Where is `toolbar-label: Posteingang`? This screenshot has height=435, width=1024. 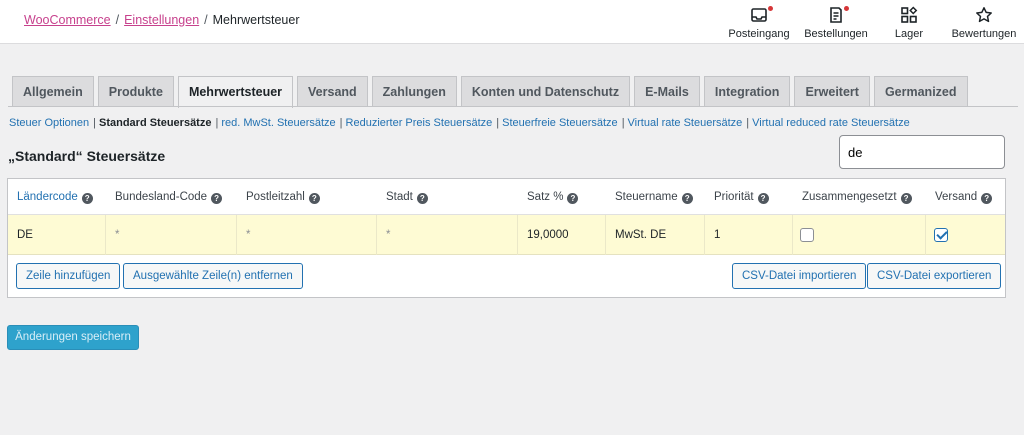
toolbar-label: Posteingang is located at coordinates (759, 34).